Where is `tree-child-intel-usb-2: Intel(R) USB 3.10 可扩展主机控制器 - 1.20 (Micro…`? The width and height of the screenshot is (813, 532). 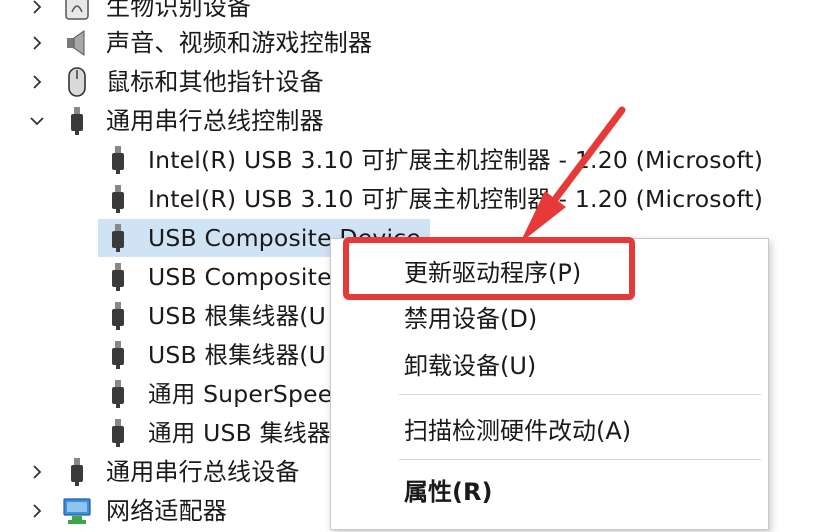
tree-child-intel-usb-2: Intel(R) USB 3.10 可扩展主机控制器 - 1.20 (Micro… is located at coordinates (406, 199).